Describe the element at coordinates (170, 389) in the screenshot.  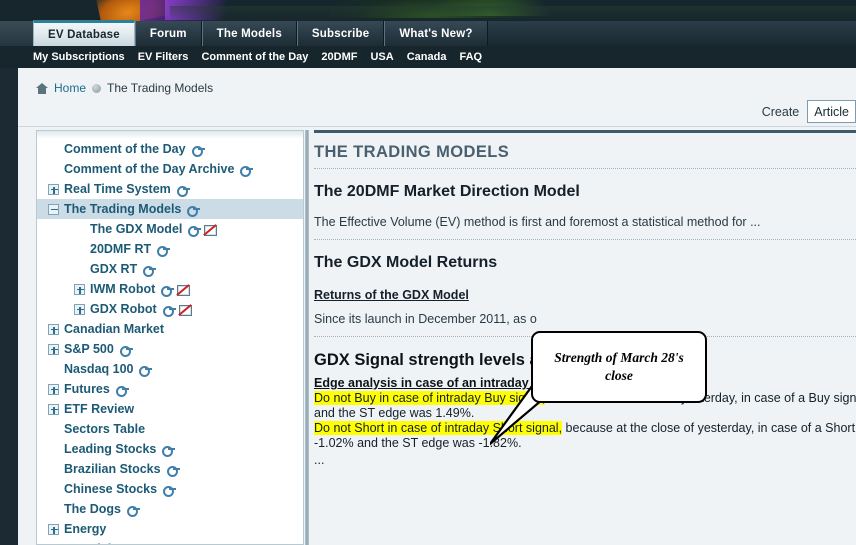
I see `sidebar-item-futures: Futures` at that location.